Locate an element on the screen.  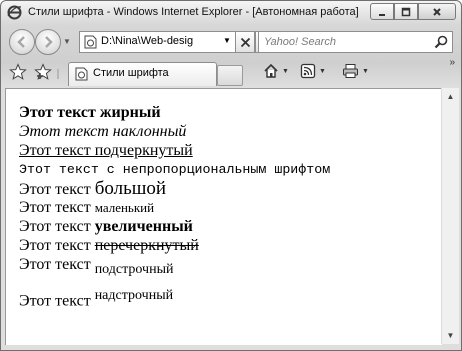
text-line-big: Этот текст большой is located at coordinates (174, 188).